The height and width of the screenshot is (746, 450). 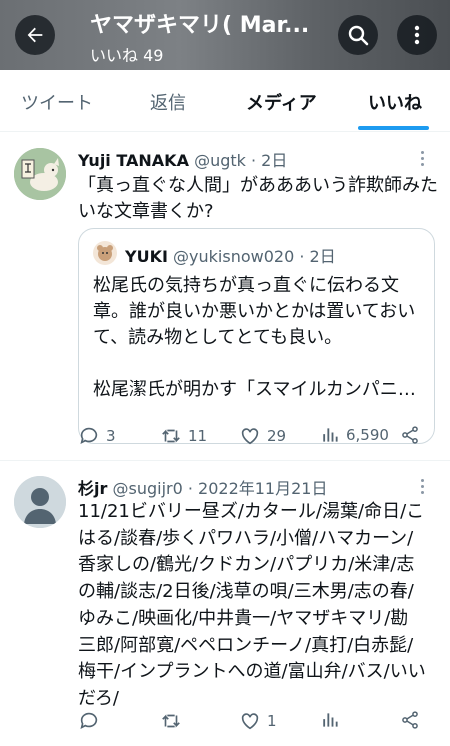 I want to click on tweet-actions: 3 11 29 6,590, so click(x=258, y=437).